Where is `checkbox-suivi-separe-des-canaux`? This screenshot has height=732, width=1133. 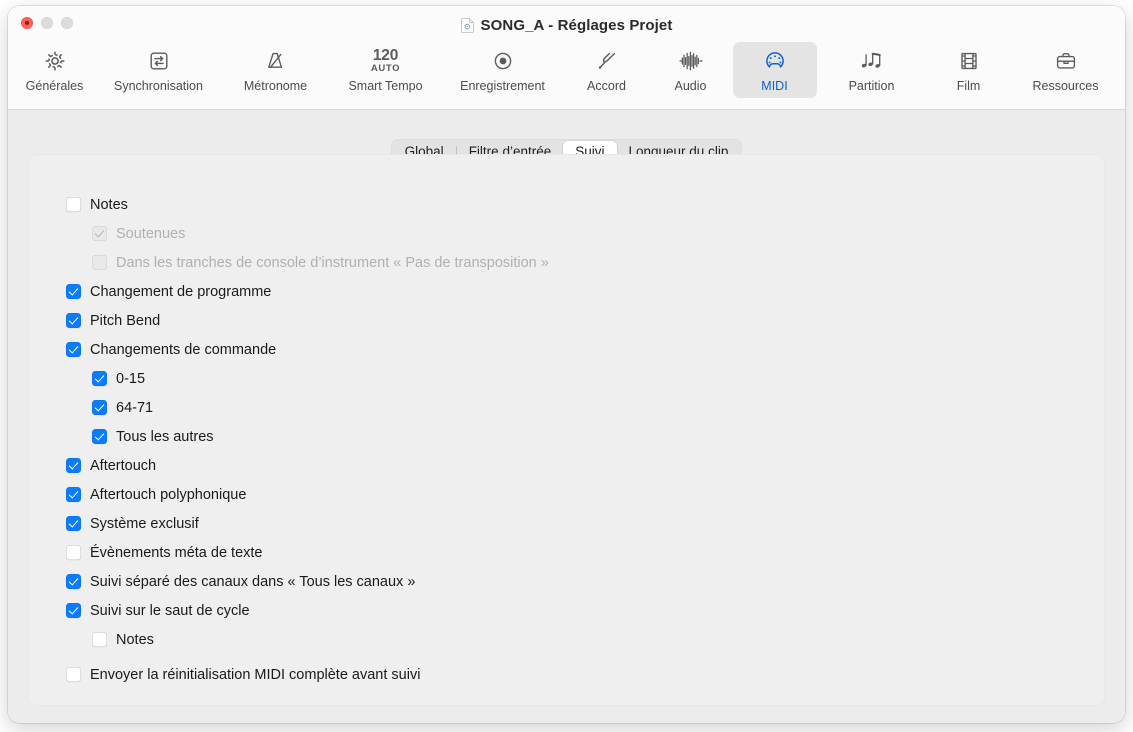 checkbox-suivi-separe-des-canaux is located at coordinates (73, 581).